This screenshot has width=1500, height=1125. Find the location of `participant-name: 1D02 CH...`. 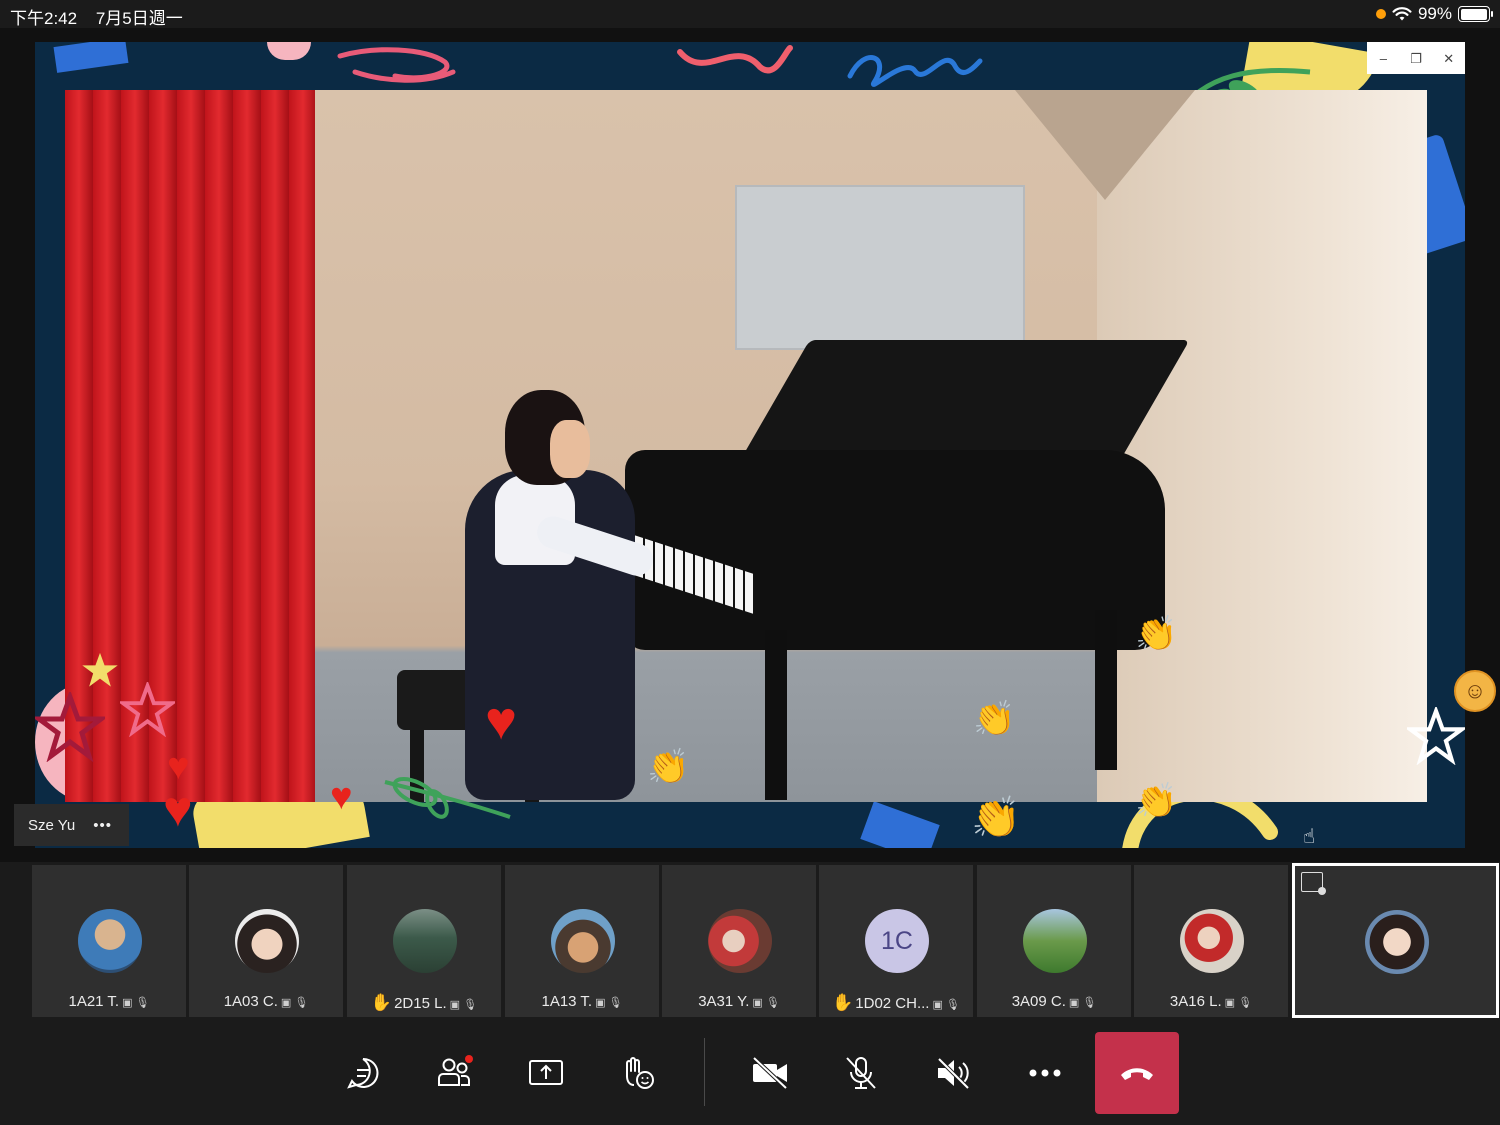

participant-name: 1D02 CH... is located at coordinates (892, 1003).